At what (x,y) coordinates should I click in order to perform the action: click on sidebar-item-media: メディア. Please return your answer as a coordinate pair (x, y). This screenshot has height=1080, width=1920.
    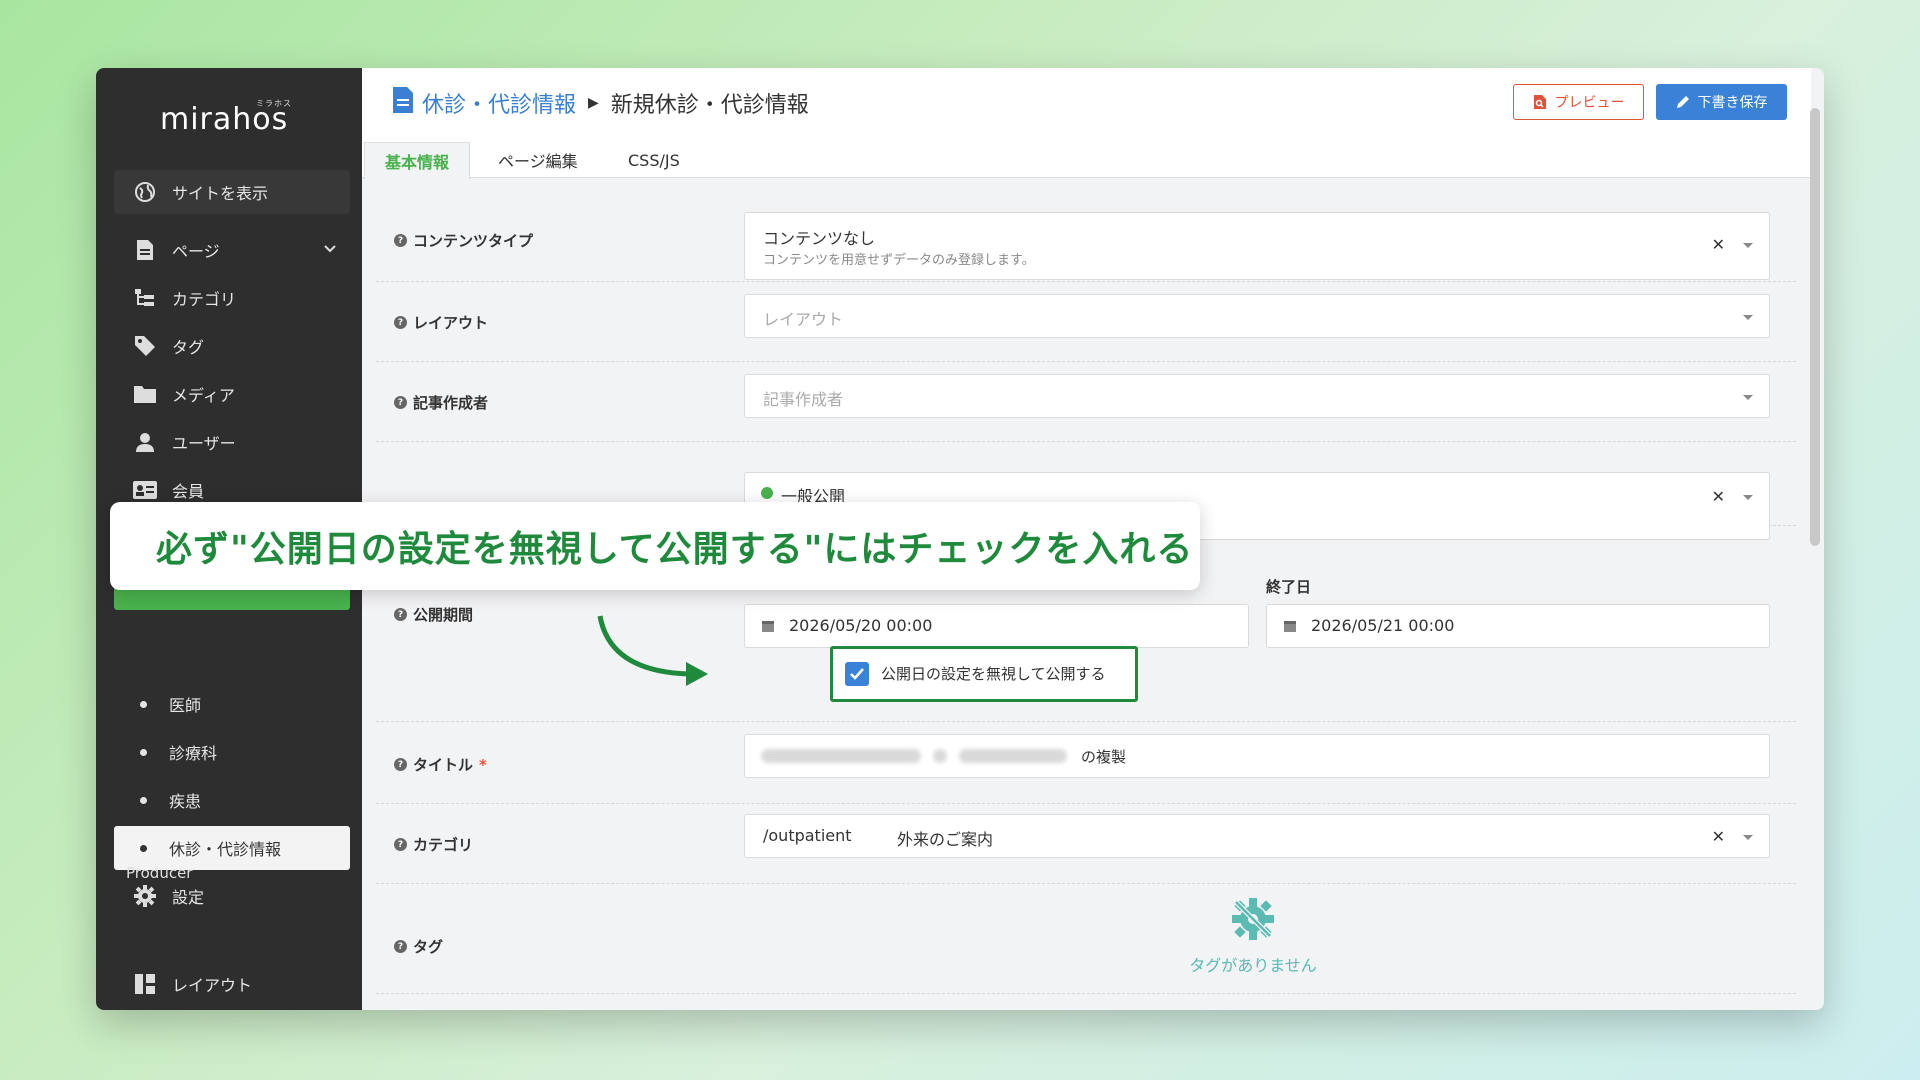
    Looking at the image, I should click on (232, 394).